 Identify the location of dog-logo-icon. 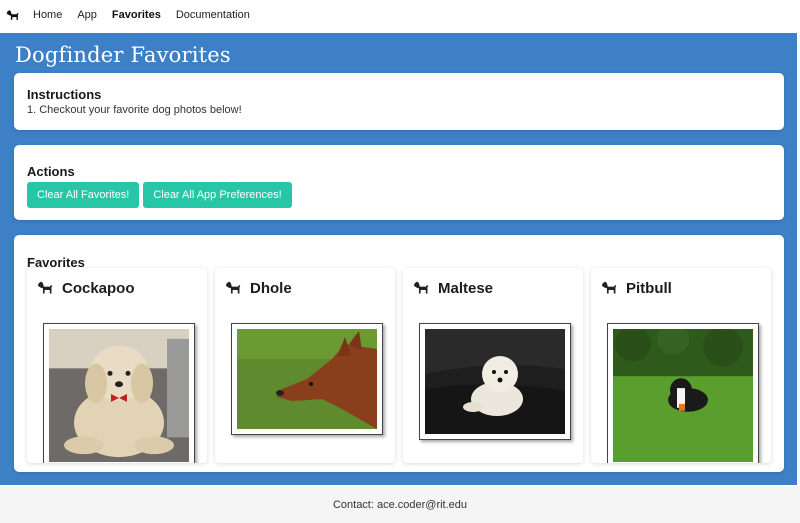
(13, 15).